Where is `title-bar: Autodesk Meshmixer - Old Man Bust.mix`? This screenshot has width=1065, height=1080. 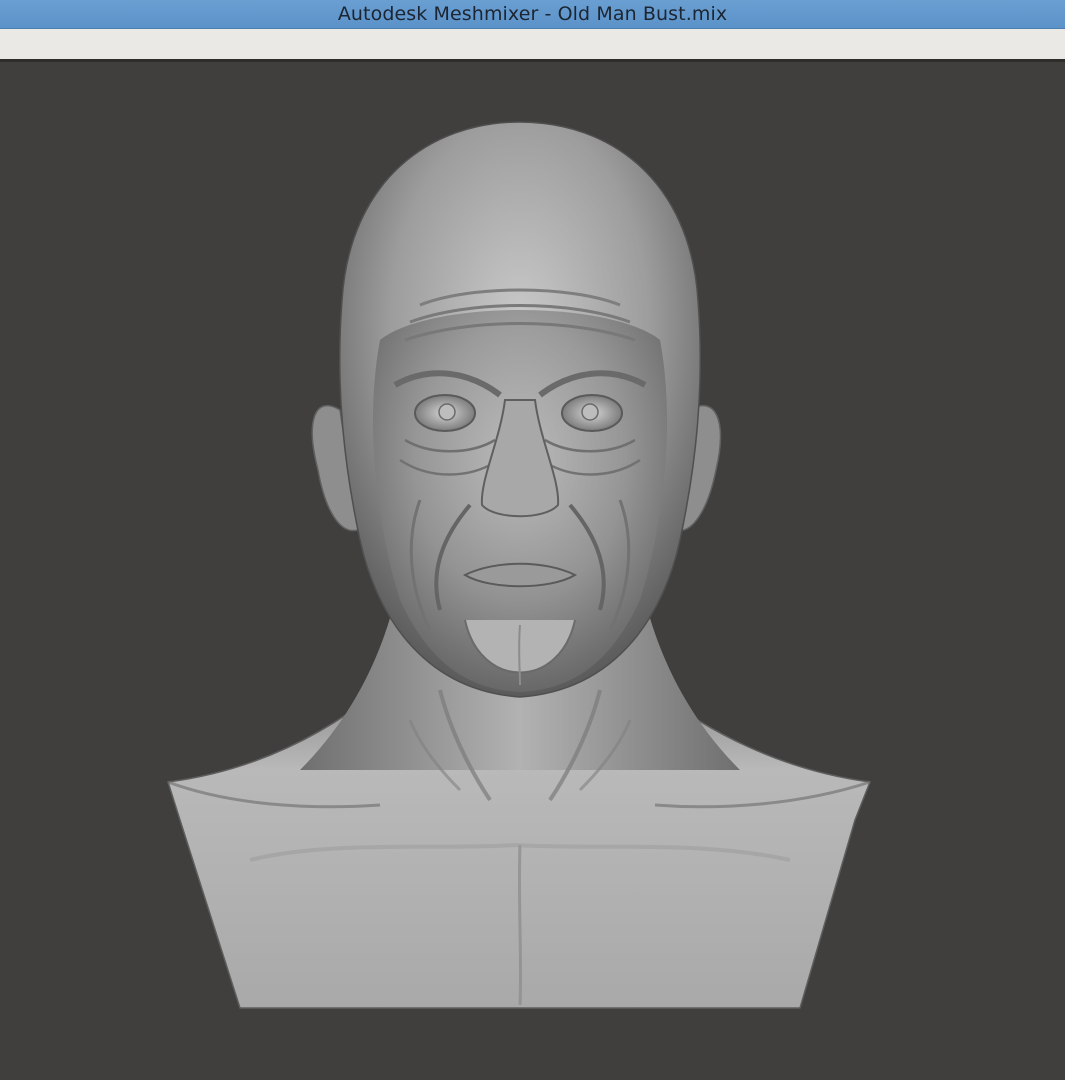
title-bar: Autodesk Meshmixer - Old Man Bust.mix is located at coordinates (532, 14).